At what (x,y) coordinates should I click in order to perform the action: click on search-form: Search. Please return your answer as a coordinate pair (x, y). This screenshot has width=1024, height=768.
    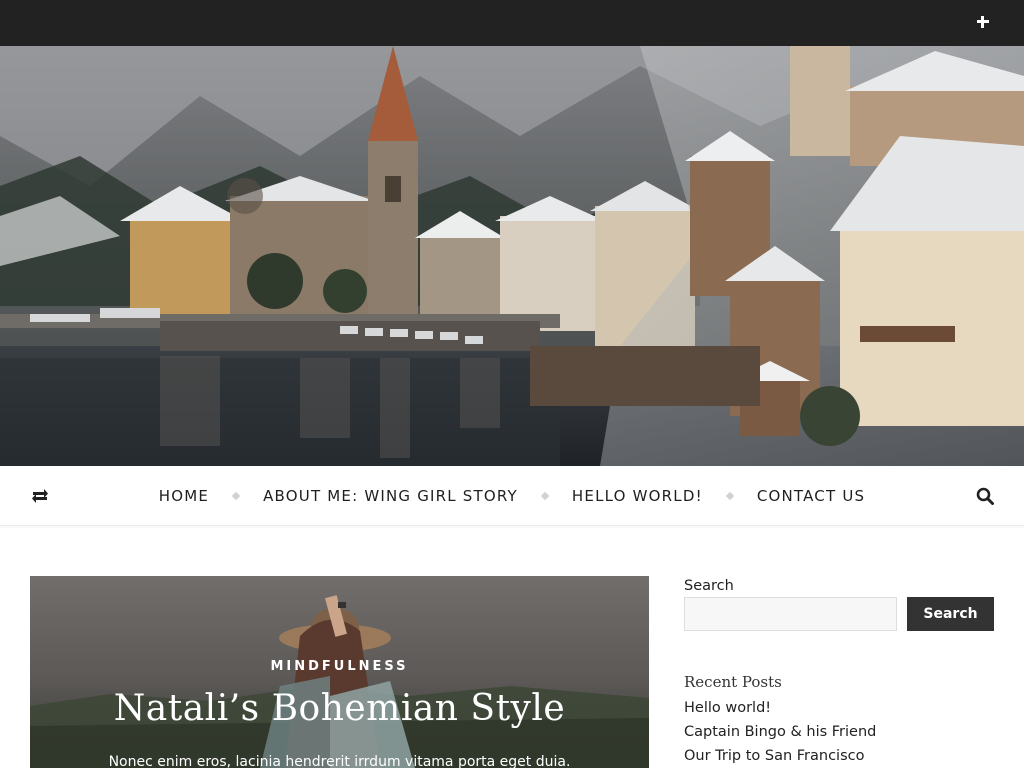
    Looking at the image, I should click on (839, 614).